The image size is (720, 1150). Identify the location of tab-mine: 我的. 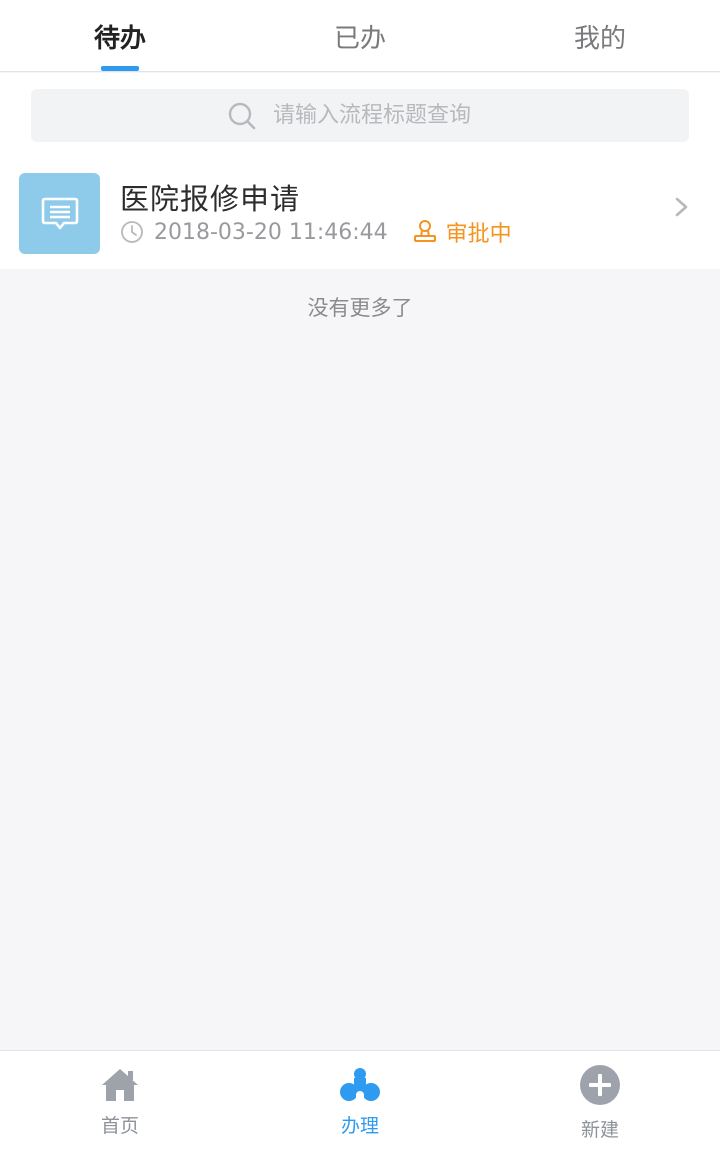
(600, 36).